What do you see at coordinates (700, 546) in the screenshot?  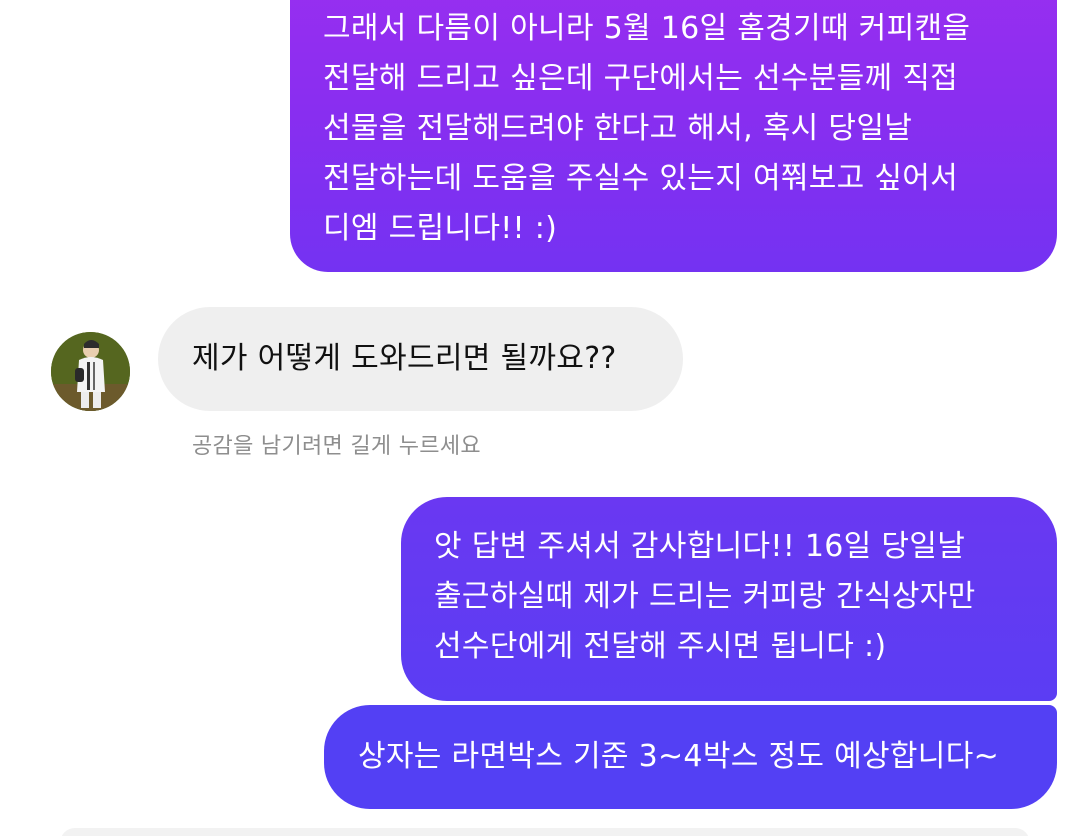 I see `message-line: 앗 답변 주셔서 감사합니다!! 16일 당일날` at bounding box center [700, 546].